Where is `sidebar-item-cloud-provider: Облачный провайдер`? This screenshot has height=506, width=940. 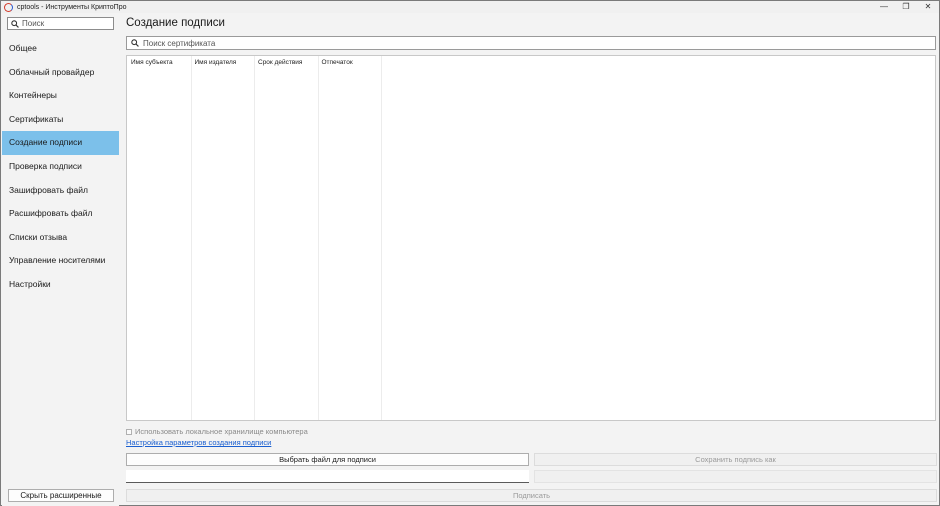 sidebar-item-cloud-provider: Облачный провайдер is located at coordinates (60, 73).